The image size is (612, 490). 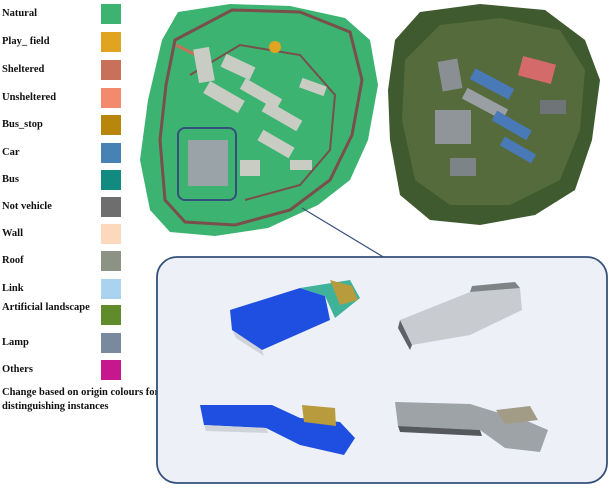 What do you see at coordinates (275, 47) in the screenshot?
I see `play-field` at bounding box center [275, 47].